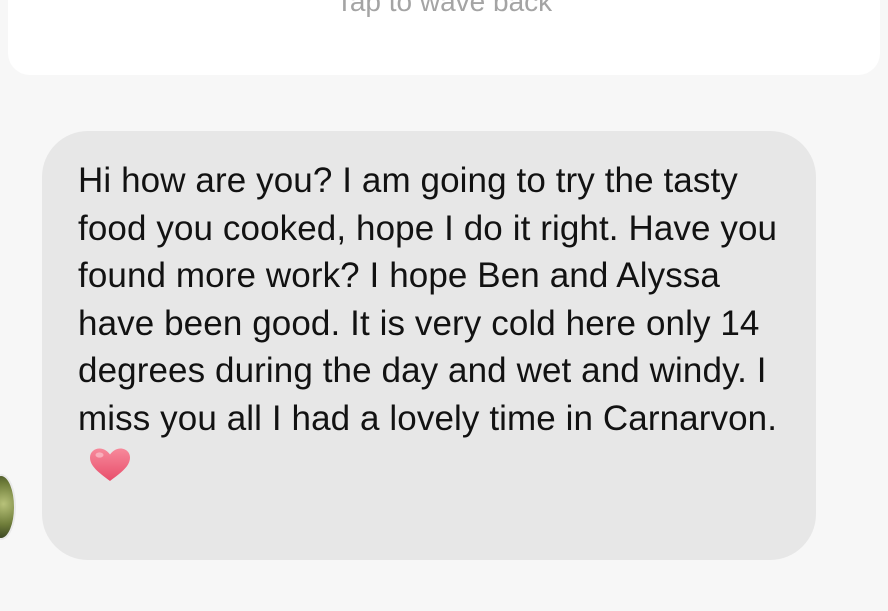 The width and height of the screenshot is (888, 611). Describe the element at coordinates (444, 10) in the screenshot. I see `wave-back-link: Tap to wave back` at that location.